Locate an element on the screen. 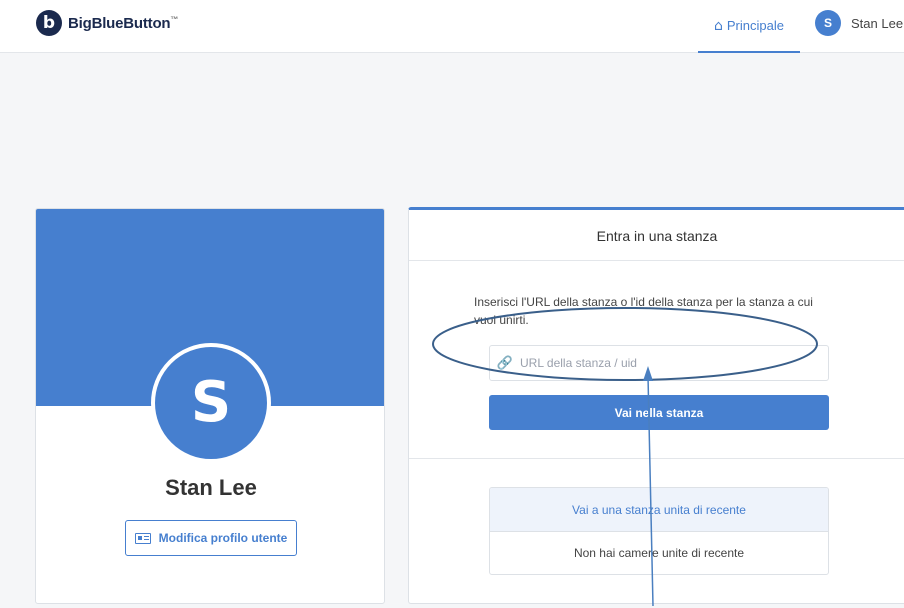 The width and height of the screenshot is (904, 608). user-menu: S Stan Lee is located at coordinates (859, 23).